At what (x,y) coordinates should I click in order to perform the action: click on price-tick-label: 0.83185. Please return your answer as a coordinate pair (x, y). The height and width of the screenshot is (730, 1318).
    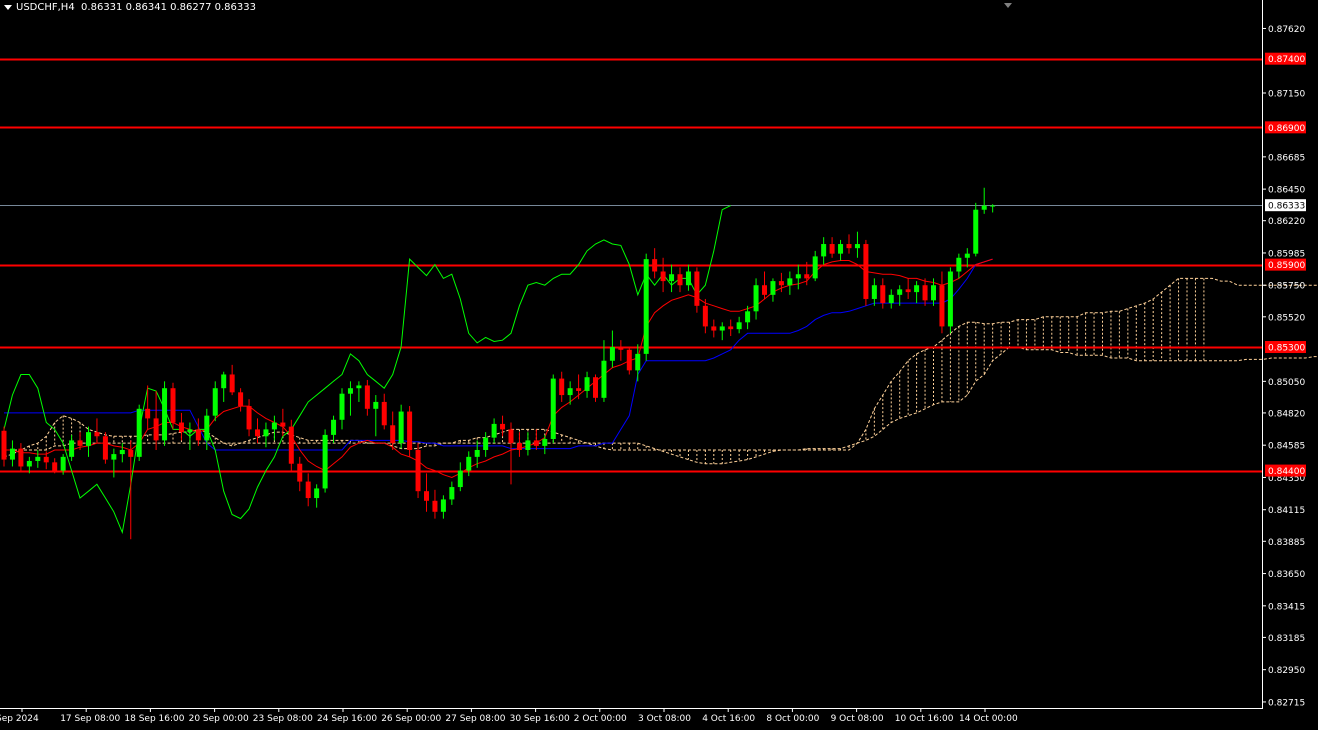
    Looking at the image, I should click on (1286, 639).